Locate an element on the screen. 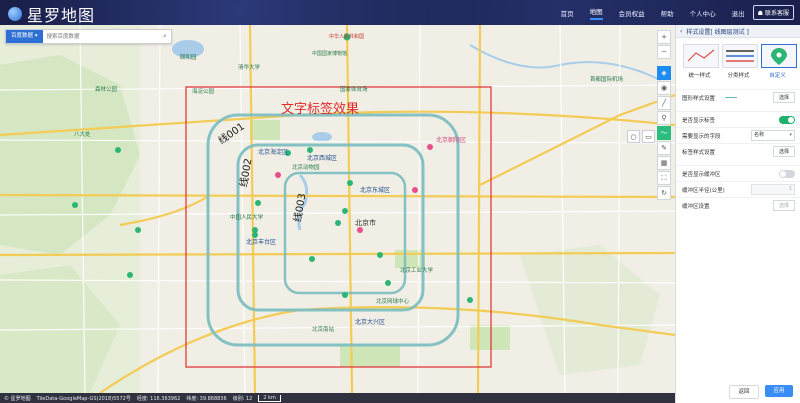 Image resolution: width=800 pixels, height=403 pixels. panel-footer: 返回 应用 is located at coordinates (738, 392).